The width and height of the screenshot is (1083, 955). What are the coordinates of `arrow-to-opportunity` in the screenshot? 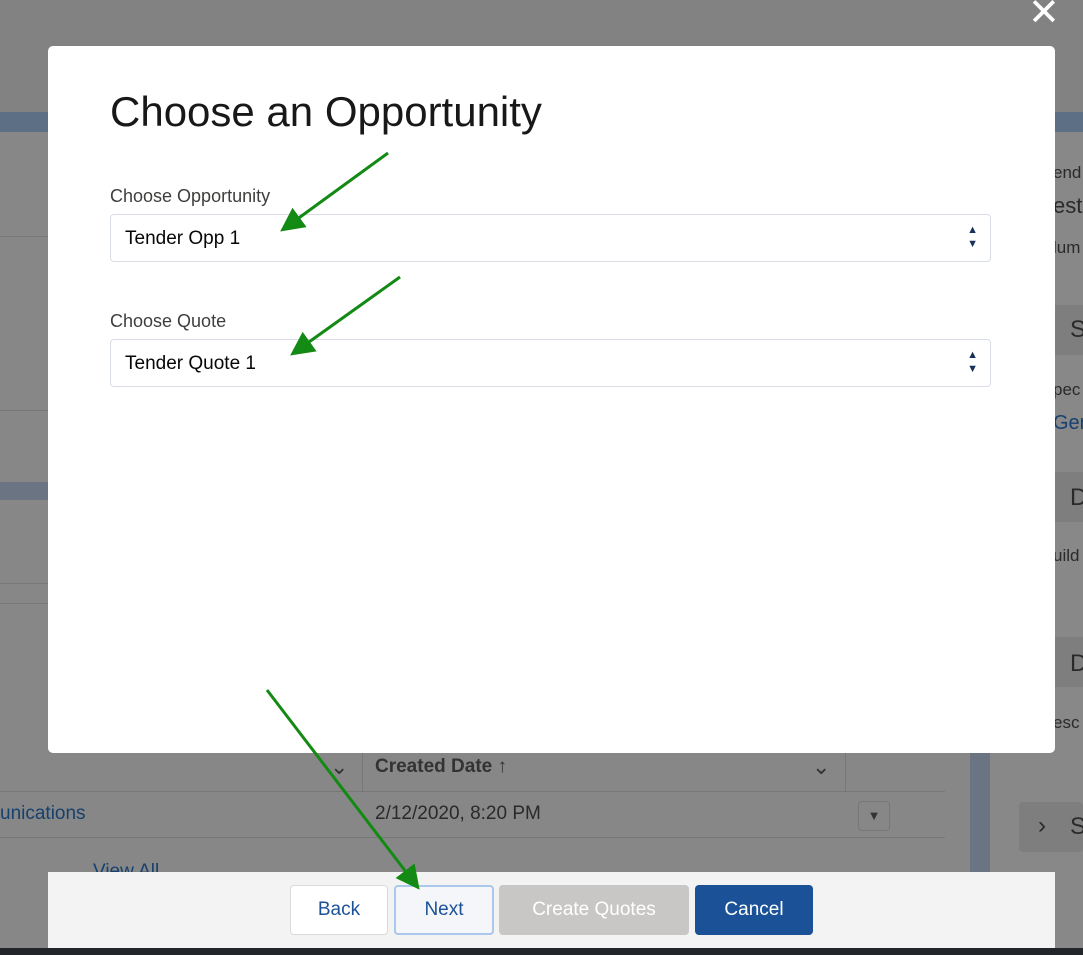 It's located at (334, 191).